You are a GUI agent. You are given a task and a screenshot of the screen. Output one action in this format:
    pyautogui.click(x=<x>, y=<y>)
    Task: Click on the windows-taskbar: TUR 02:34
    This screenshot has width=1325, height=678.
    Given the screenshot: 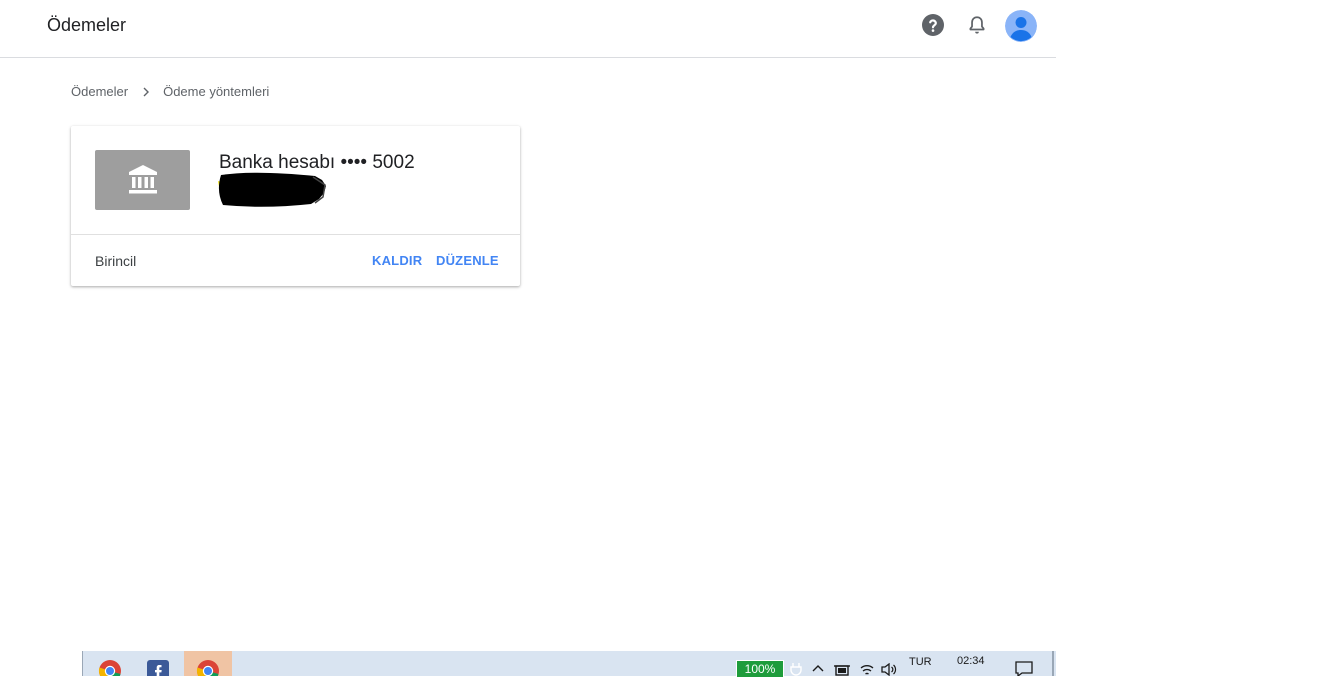 What is the action you would take?
    pyautogui.click(x=528, y=663)
    